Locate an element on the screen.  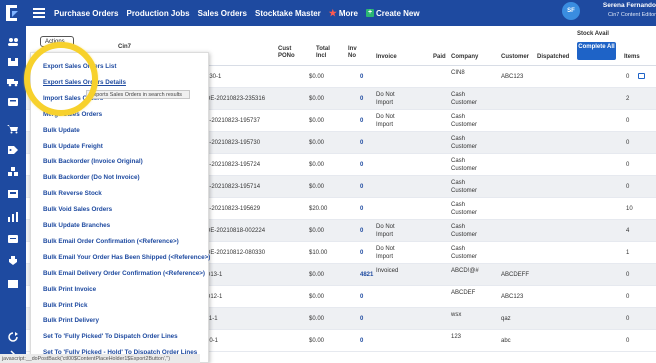
tag-icon is located at coordinates (13, 148).